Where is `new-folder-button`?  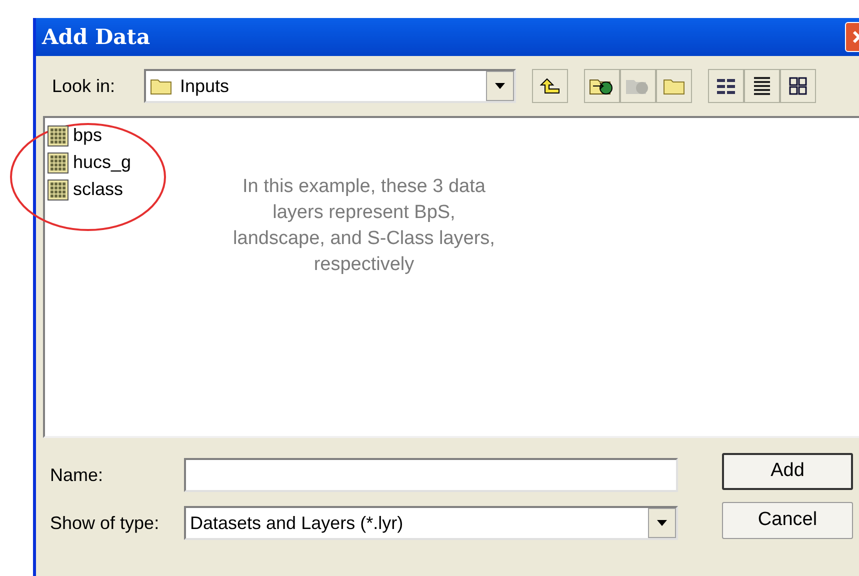
new-folder-button is located at coordinates (674, 86).